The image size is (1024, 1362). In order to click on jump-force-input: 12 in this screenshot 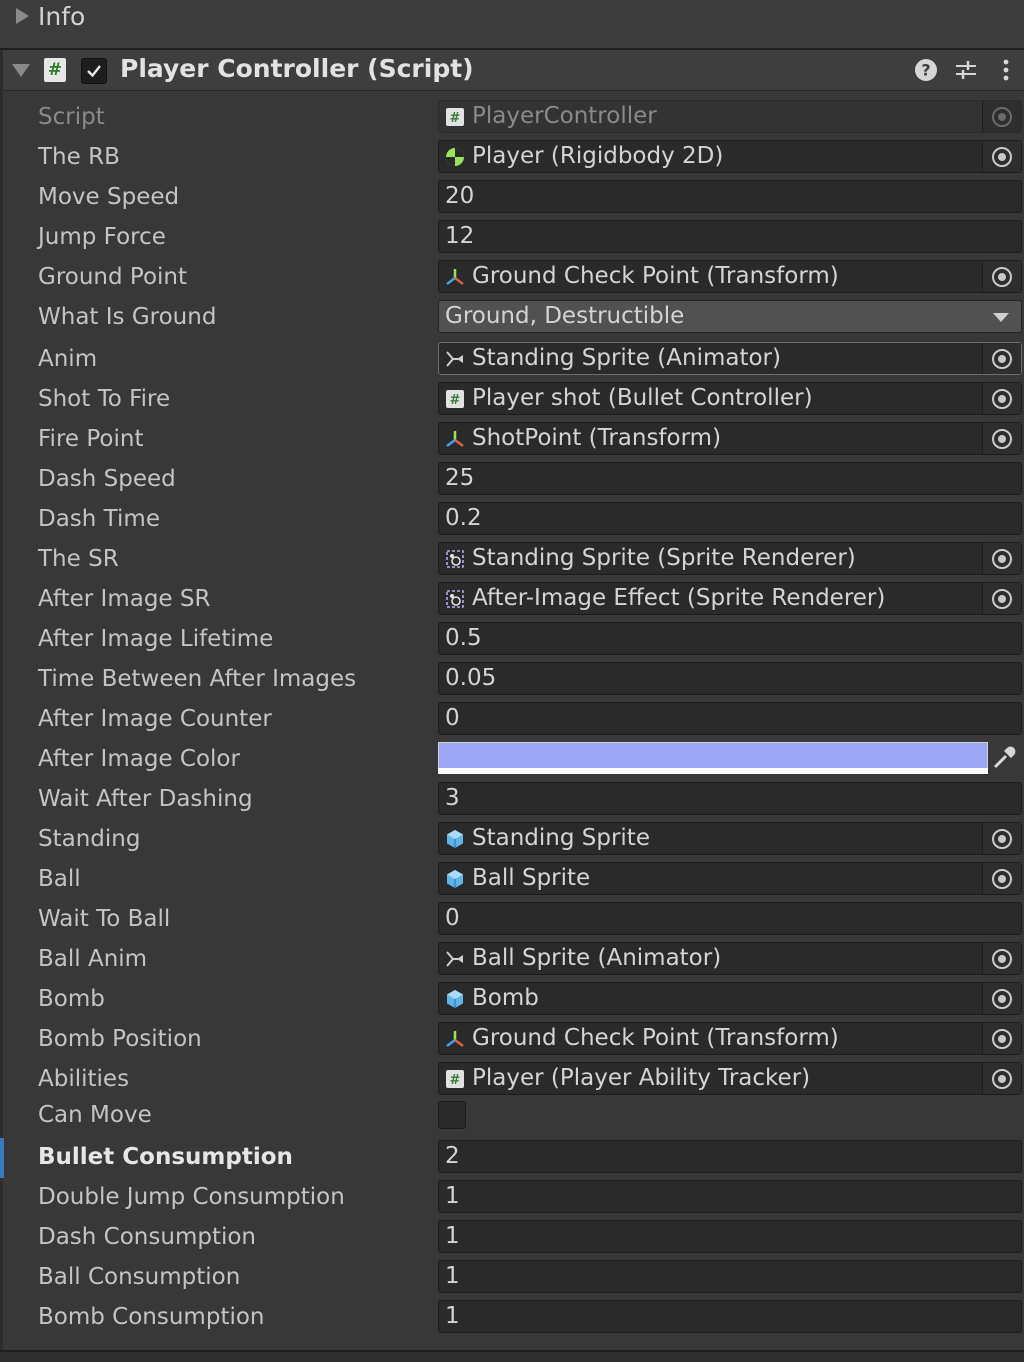, I will do `click(730, 236)`.